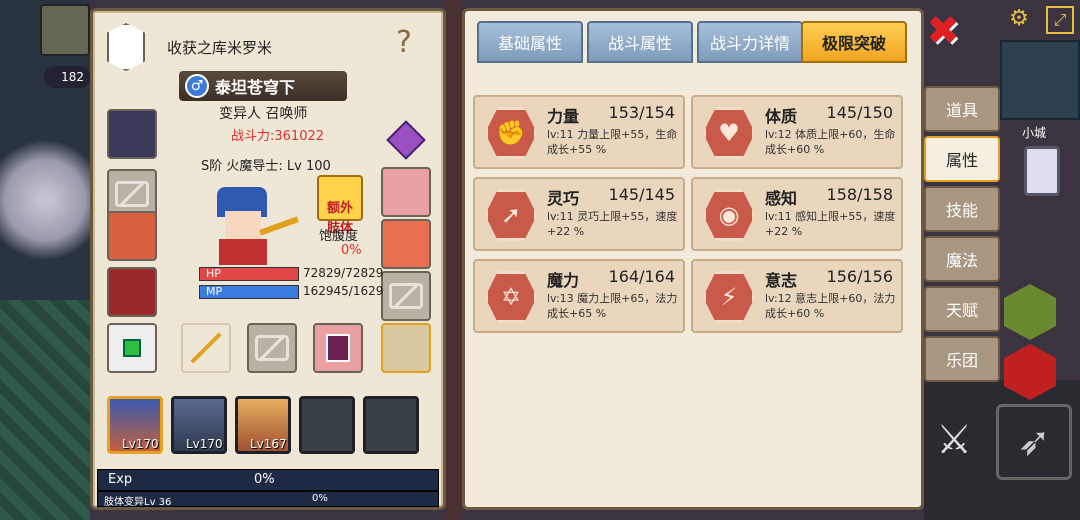 The width and height of the screenshot is (1080, 520). I want to click on stat-value: 145/150, so click(859, 112).